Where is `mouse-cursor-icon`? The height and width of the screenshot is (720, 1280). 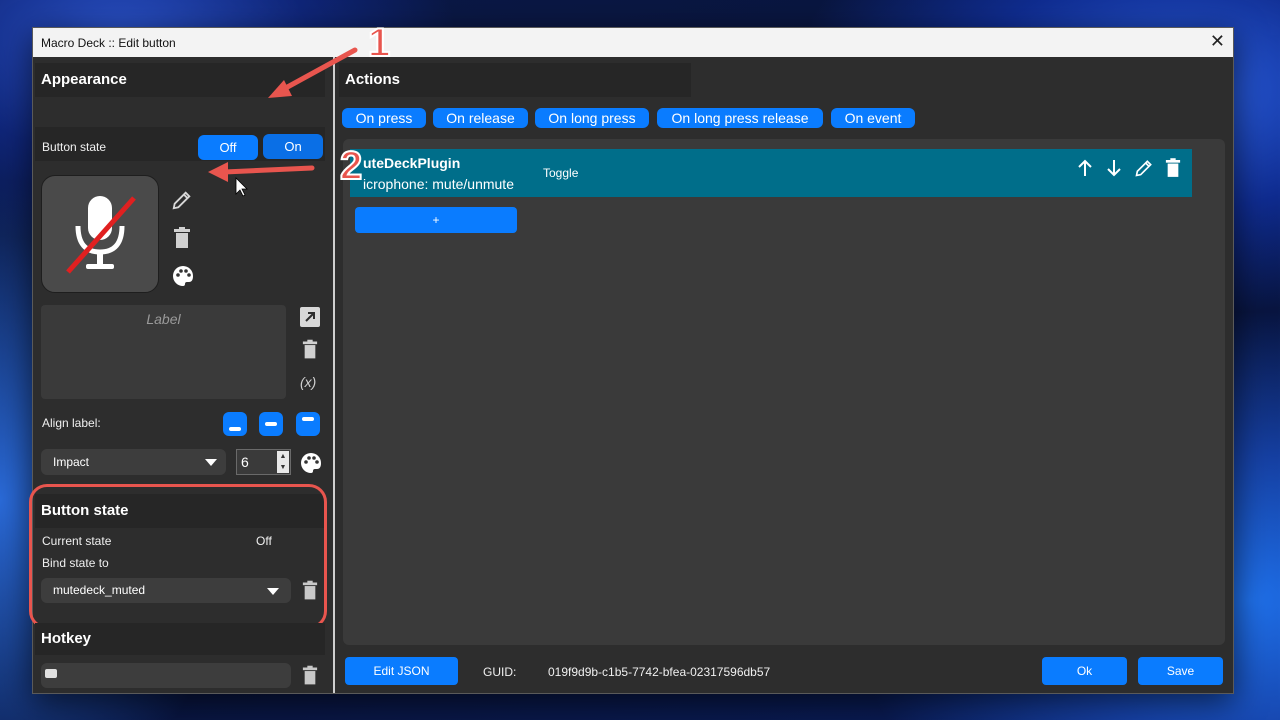
mouse-cursor-icon is located at coordinates (241, 187).